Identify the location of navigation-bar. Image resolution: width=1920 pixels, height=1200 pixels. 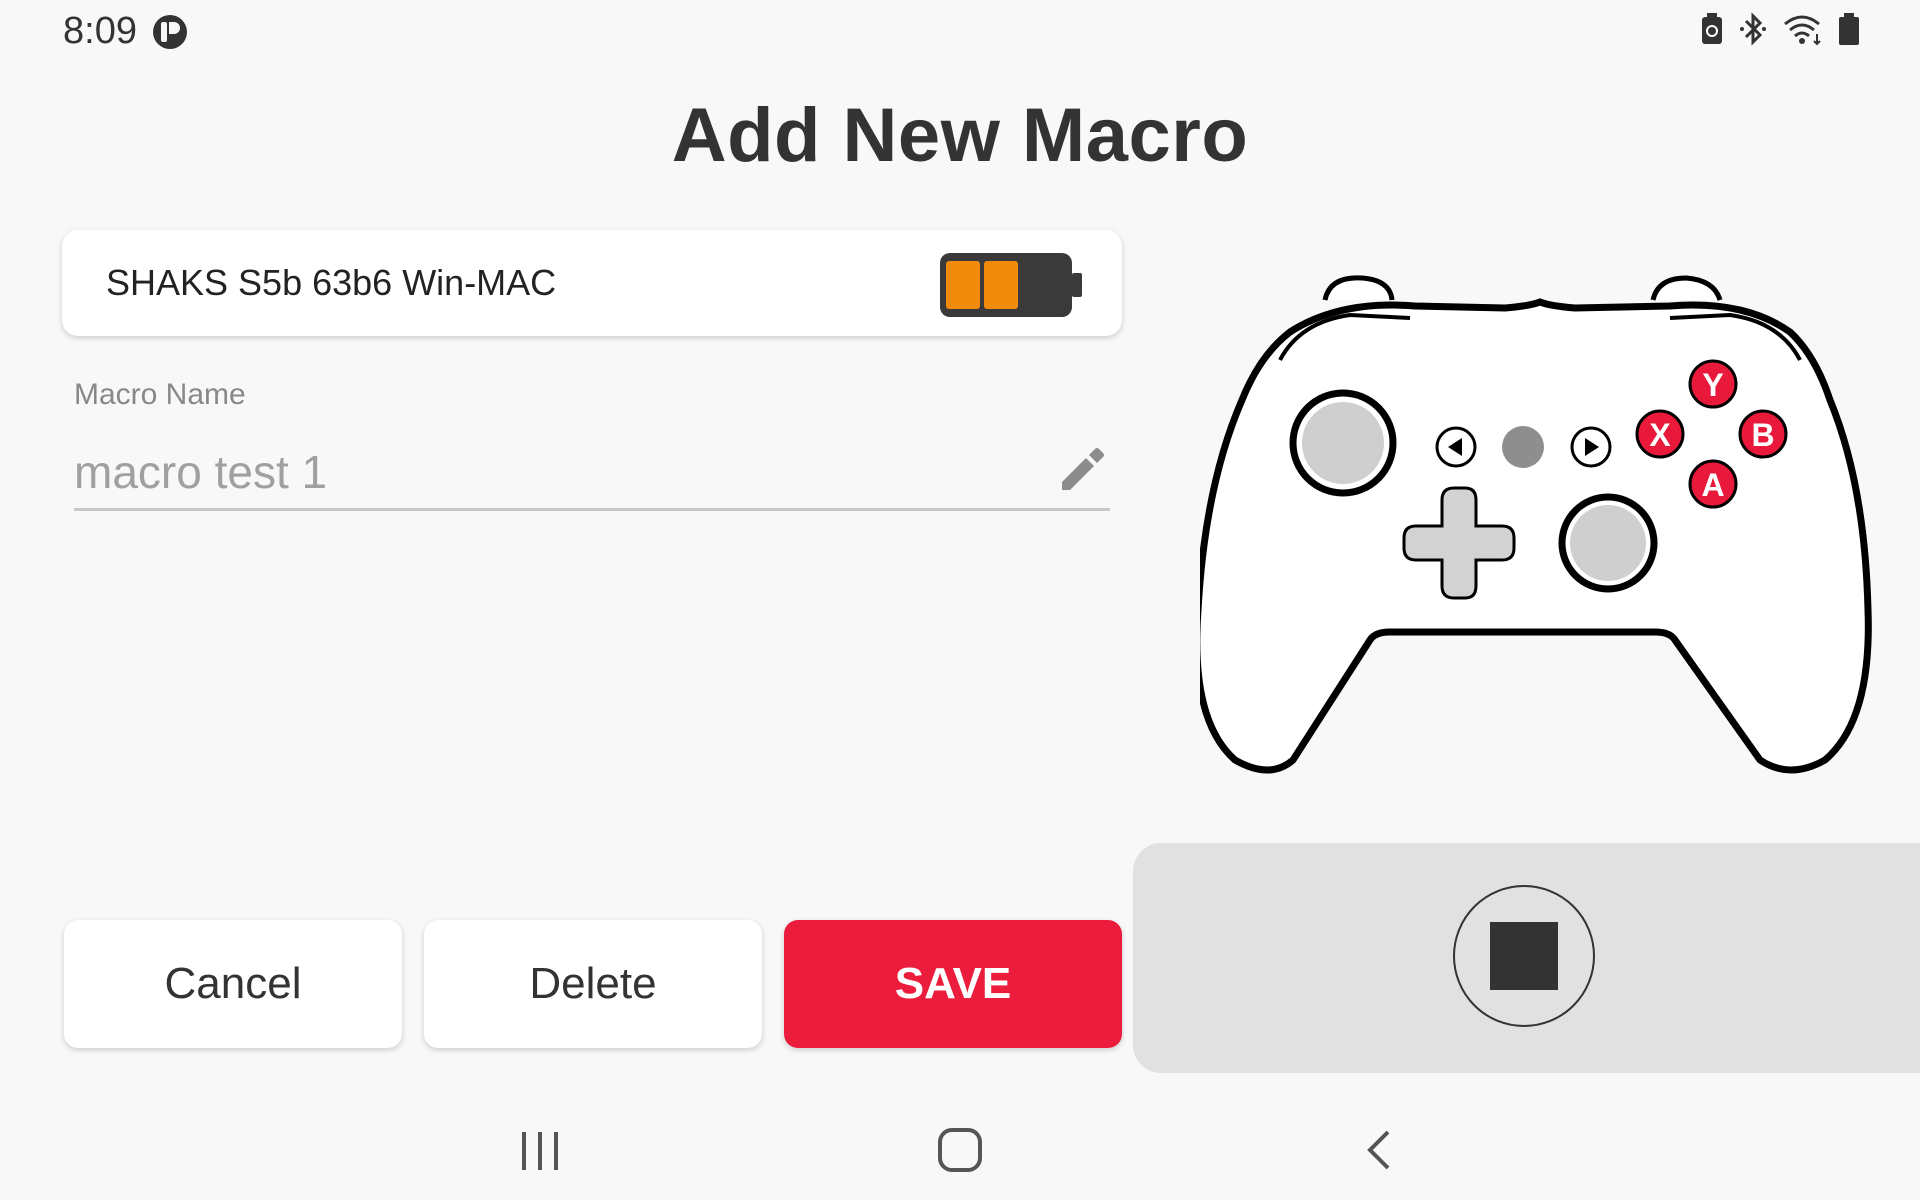
(960, 1150).